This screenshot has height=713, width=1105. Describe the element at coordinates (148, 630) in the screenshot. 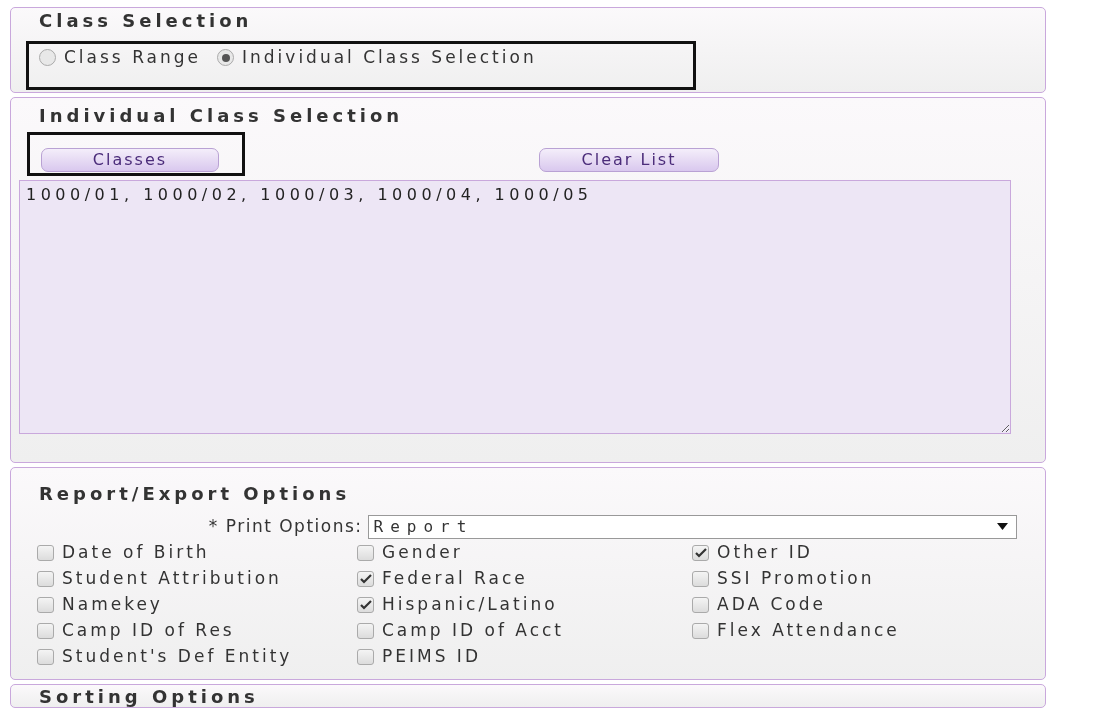

I see `checkbox-label: Camp ID of Res` at that location.